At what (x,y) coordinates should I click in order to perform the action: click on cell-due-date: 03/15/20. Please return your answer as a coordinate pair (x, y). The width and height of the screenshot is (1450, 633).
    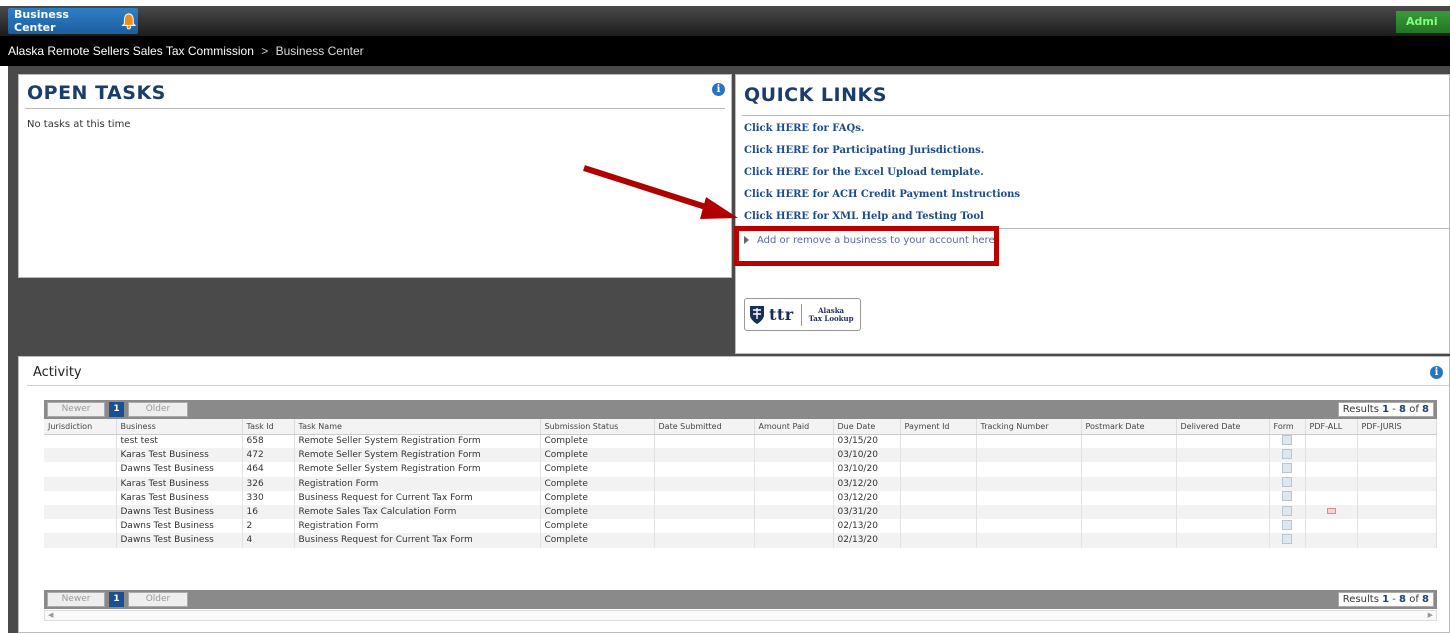
    Looking at the image, I should click on (867, 441).